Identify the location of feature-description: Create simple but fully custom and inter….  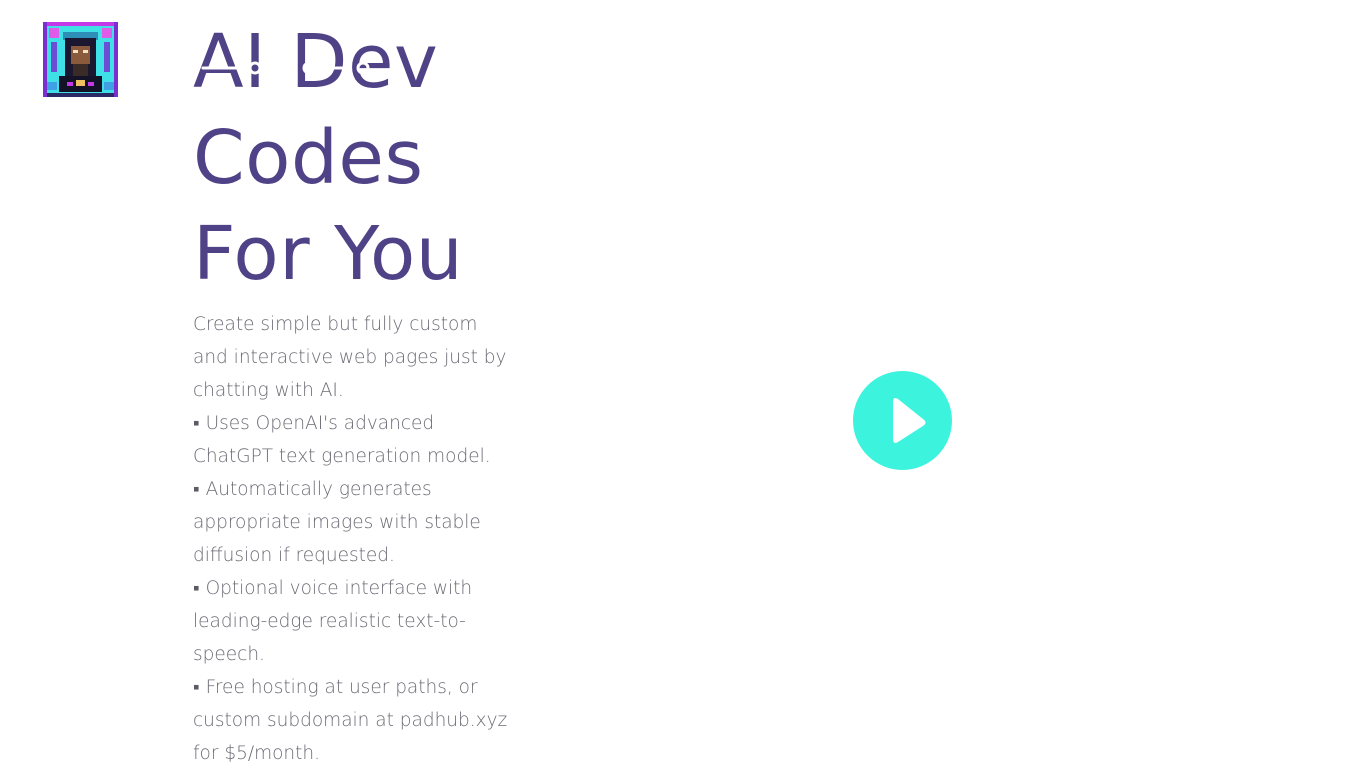
(353, 538).